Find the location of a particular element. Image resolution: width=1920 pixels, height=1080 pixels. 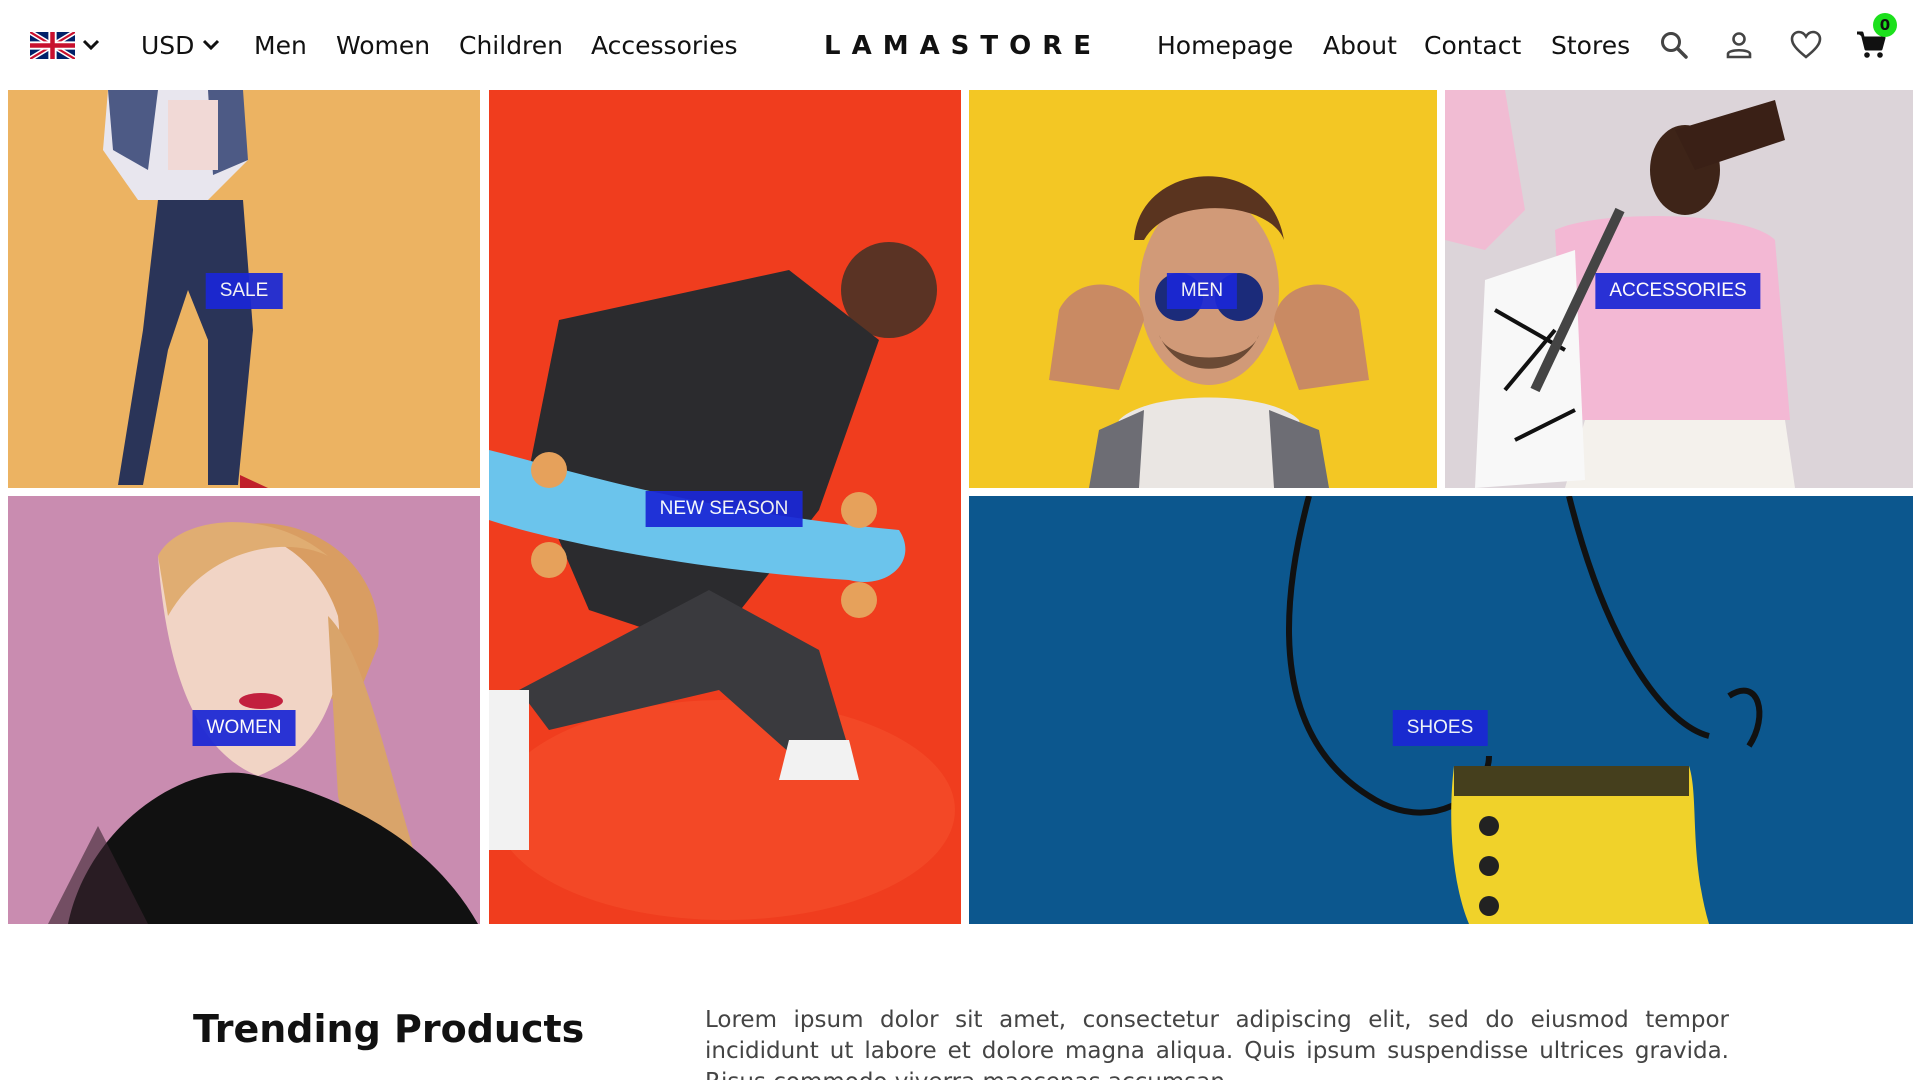

wishlist-button is located at coordinates (1806, 45).